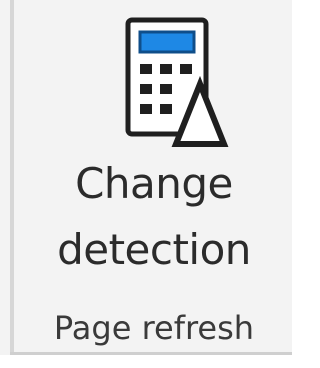 The image size is (320, 368). Describe the element at coordinates (146, 361) in the screenshot. I see `page-bottom` at that location.